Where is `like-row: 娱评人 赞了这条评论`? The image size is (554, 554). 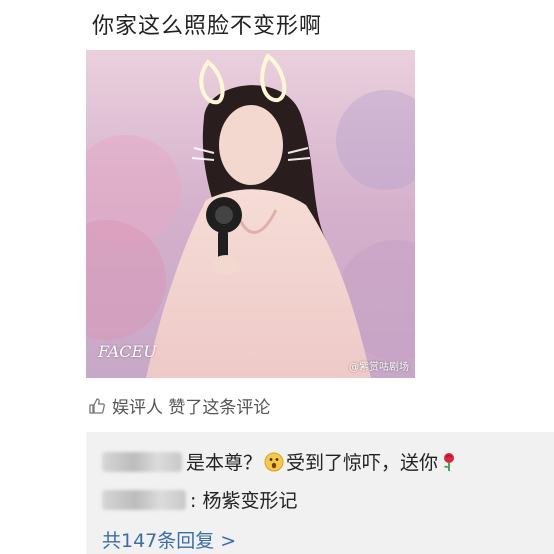 like-row: 娱评人 赞了这条评论 is located at coordinates (179, 405).